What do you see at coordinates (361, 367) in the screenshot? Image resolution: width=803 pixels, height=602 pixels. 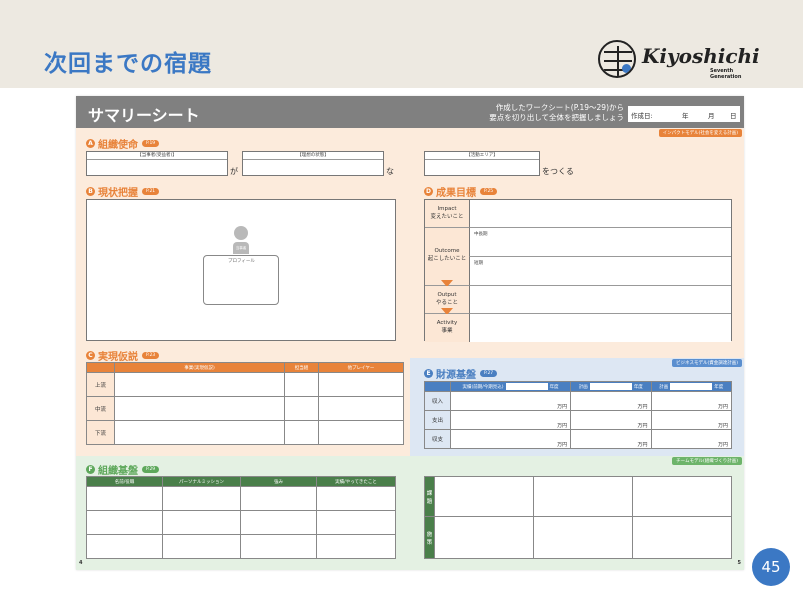 I see `hyp-header-players: 他プレイヤー` at bounding box center [361, 367].